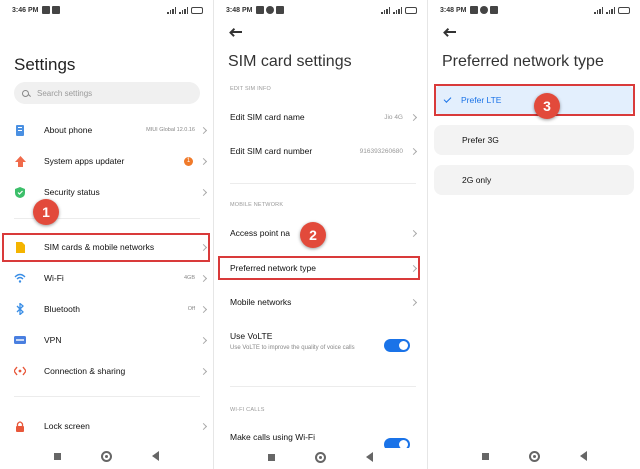  I want to click on settings-item-wifi: Wi-Fi 4GB, so click(111, 278).